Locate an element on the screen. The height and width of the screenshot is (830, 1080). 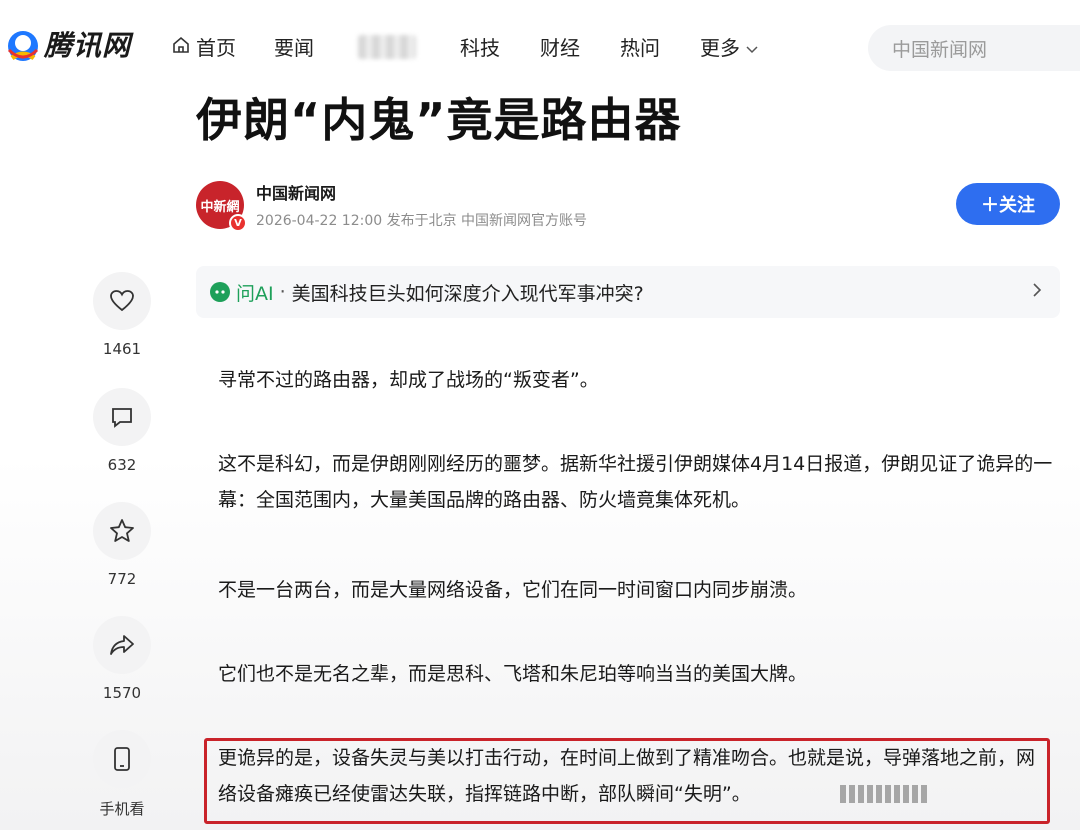
share-count: 1570 is located at coordinates (122, 693).